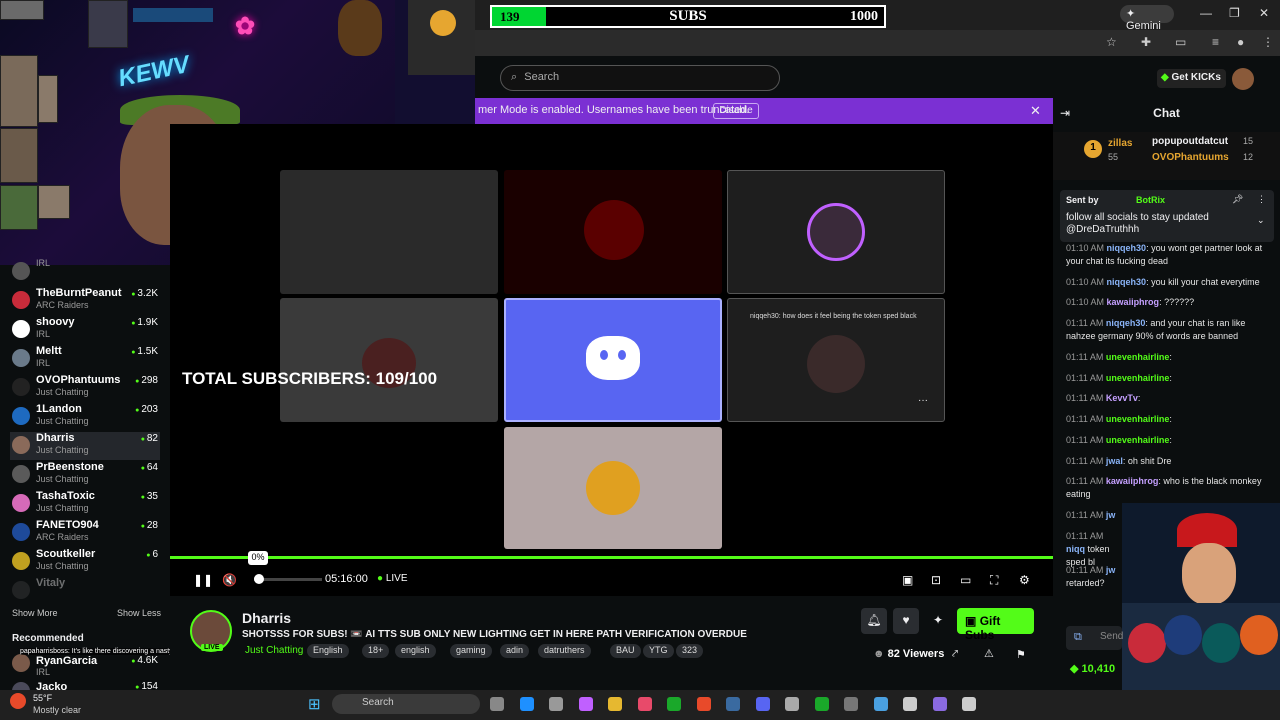 The width and height of the screenshot is (1280, 720). I want to click on clip-icon: ▣, so click(907, 580).